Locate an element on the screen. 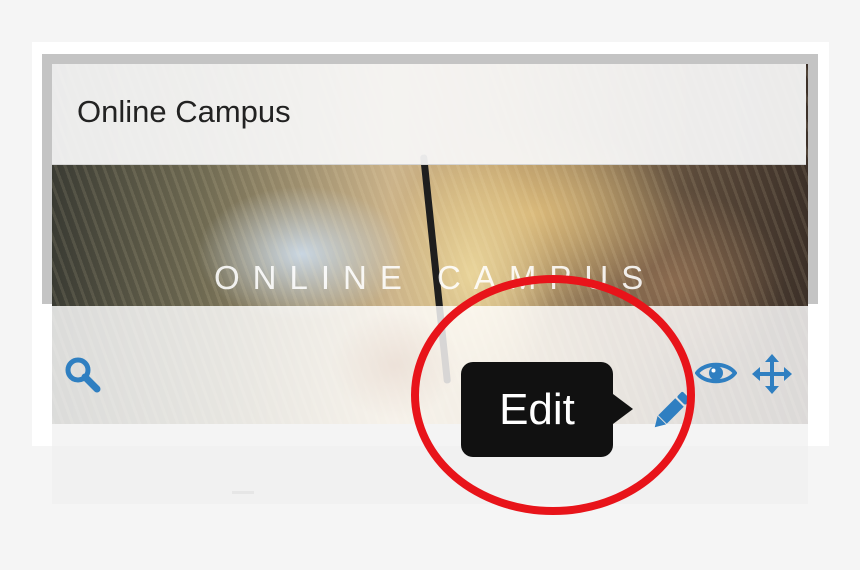 The height and width of the screenshot is (570, 860). highlight-circle is located at coordinates (553, 395).